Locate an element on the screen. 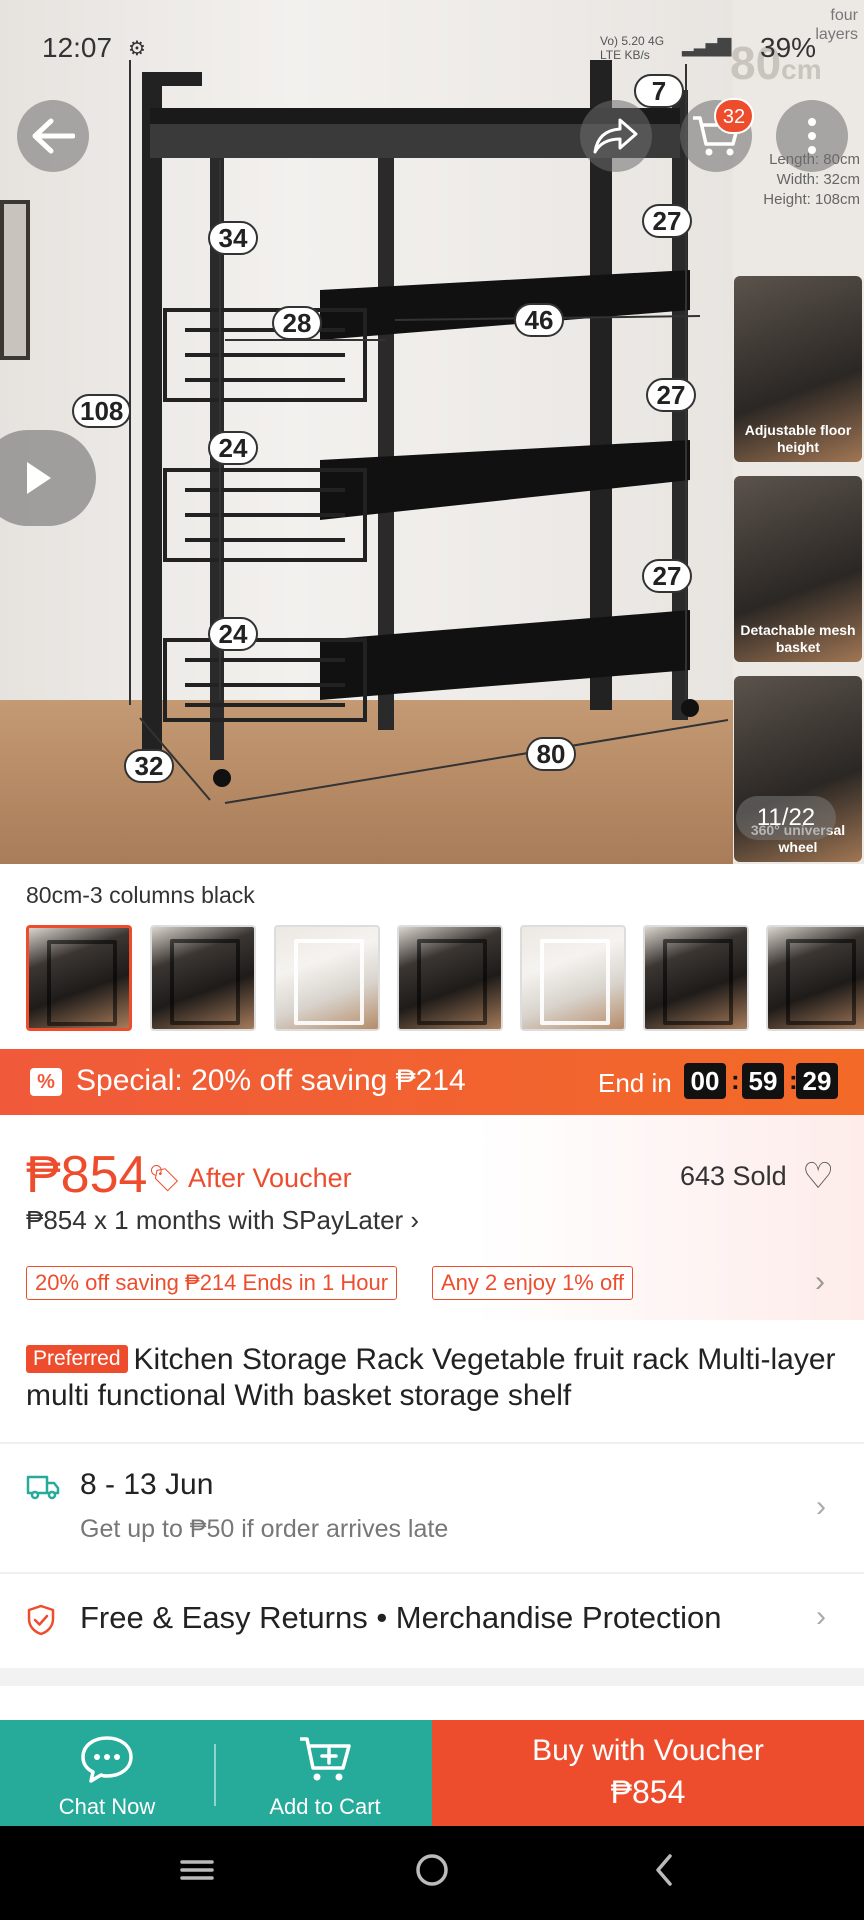  discount-icon: % is located at coordinates (46, 1082).